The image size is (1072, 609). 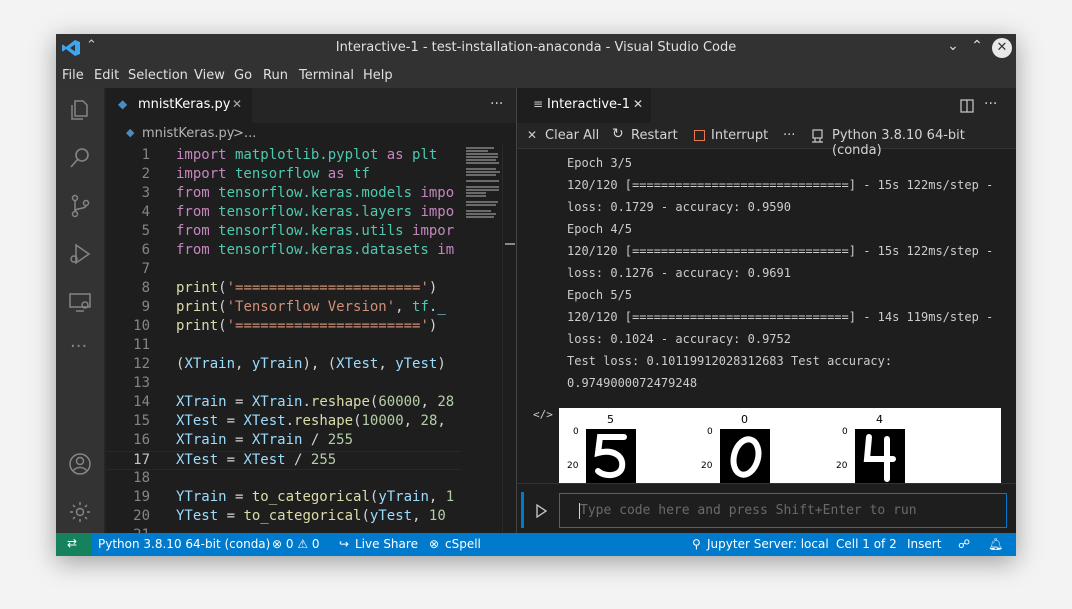 What do you see at coordinates (739, 135) in the screenshot?
I see `interrupt-button: Interrupt` at bounding box center [739, 135].